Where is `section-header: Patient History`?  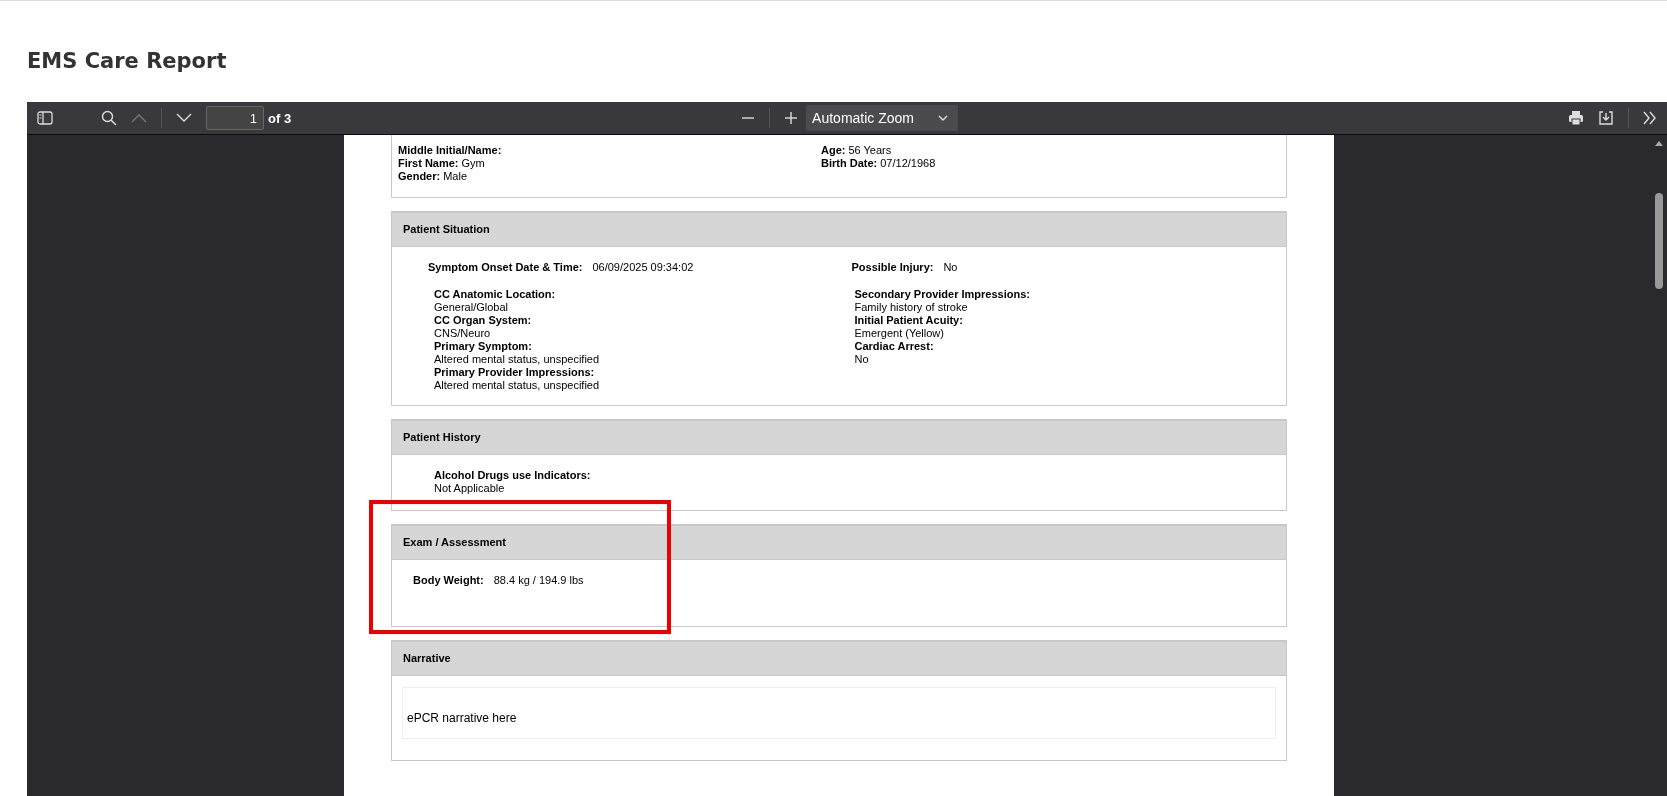
section-header: Patient History is located at coordinates (839, 438).